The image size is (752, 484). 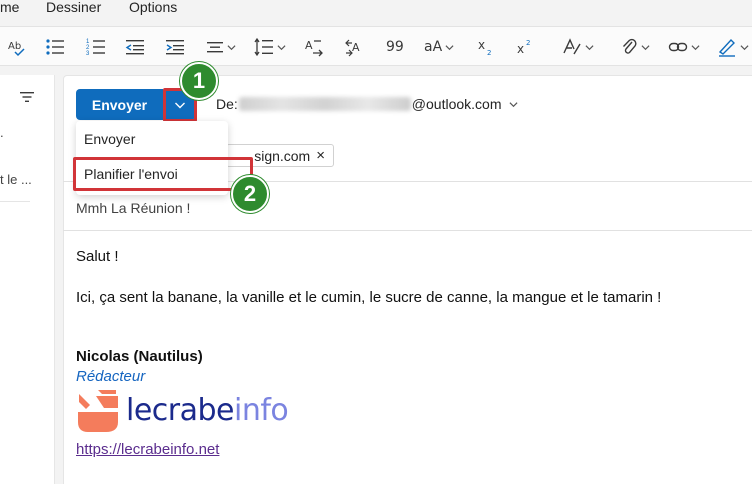 I want to click on subscript-icon: x2, so click(x=486, y=47).